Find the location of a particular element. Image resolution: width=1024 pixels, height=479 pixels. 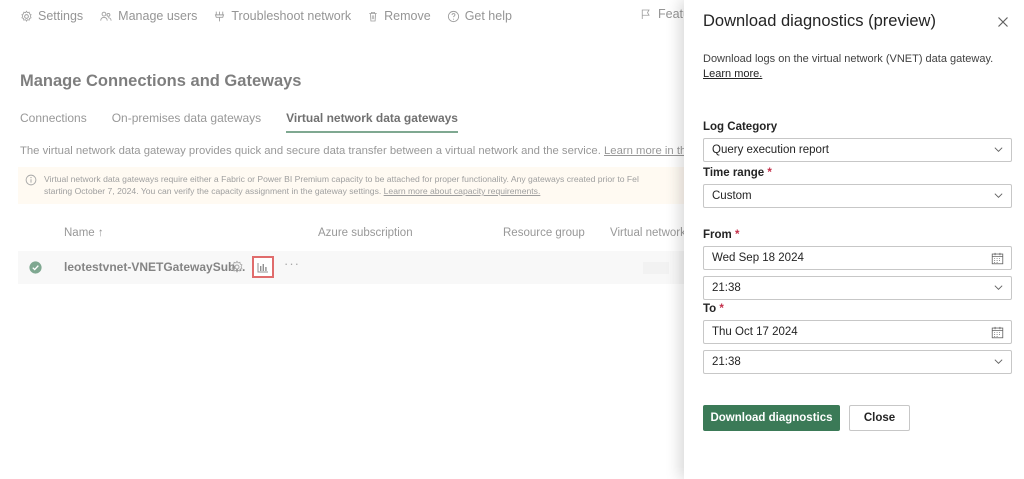

from-date-value: Wed Sep 18 2024 is located at coordinates (758, 258).